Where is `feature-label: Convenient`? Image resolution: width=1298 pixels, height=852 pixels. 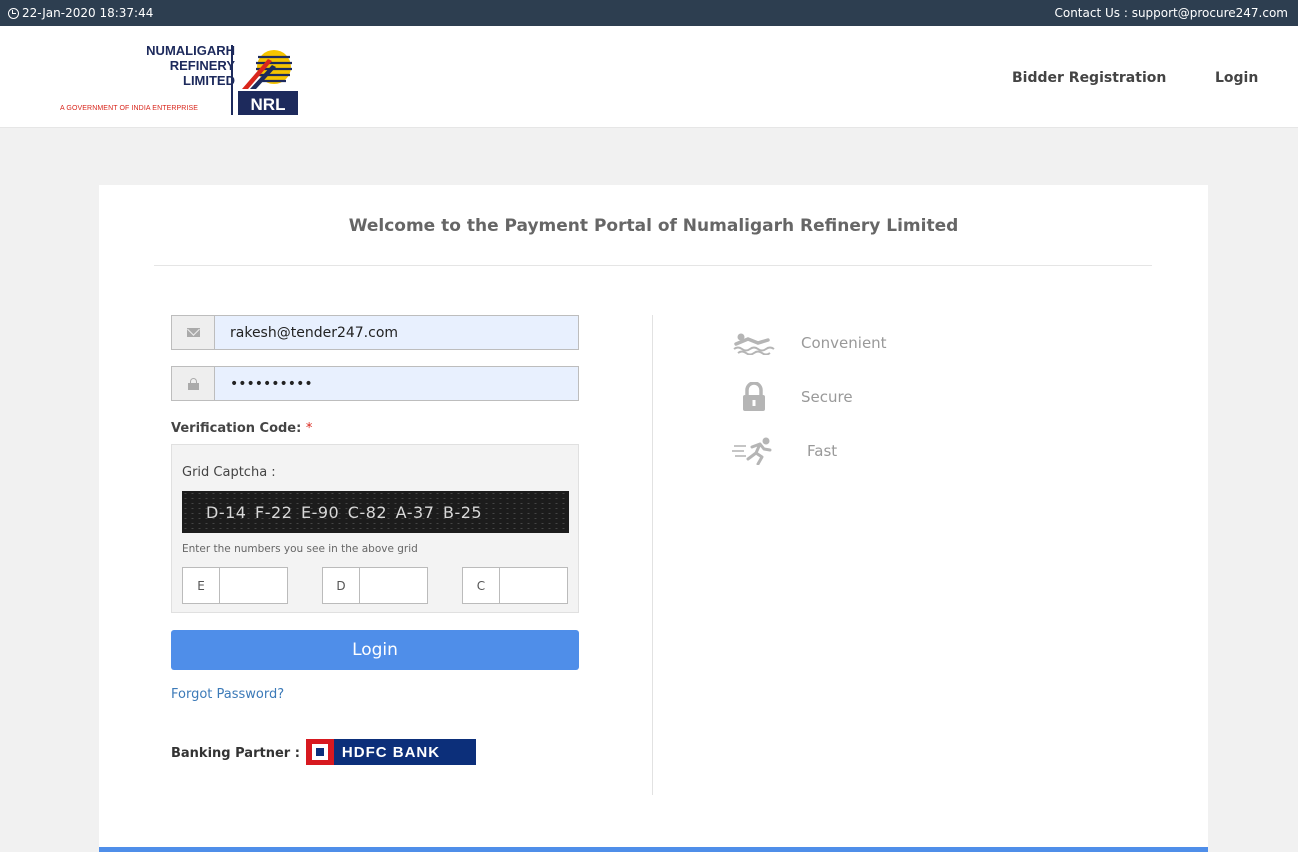 feature-label: Convenient is located at coordinates (844, 343).